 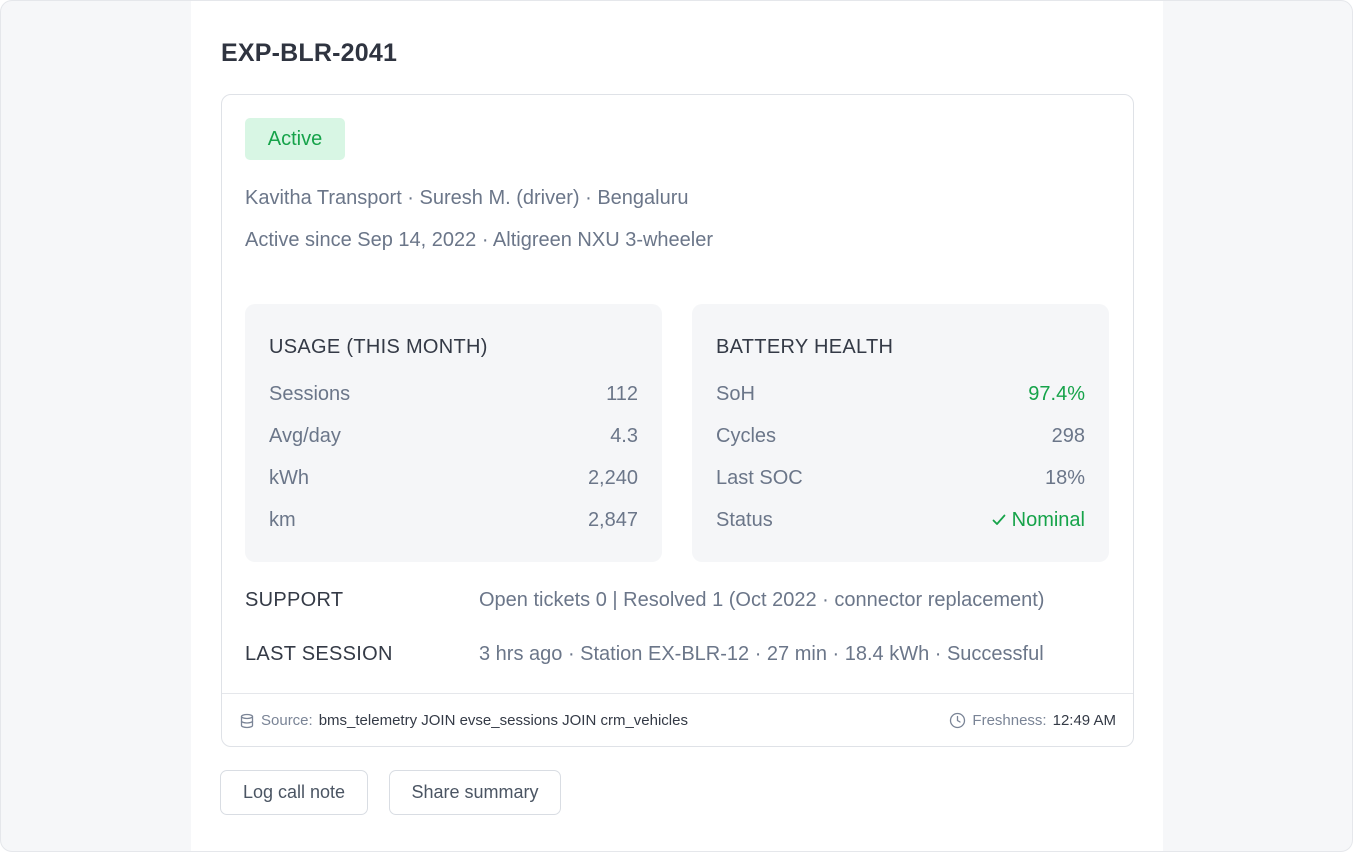 I want to click on usage-label: km, so click(x=282, y=519).